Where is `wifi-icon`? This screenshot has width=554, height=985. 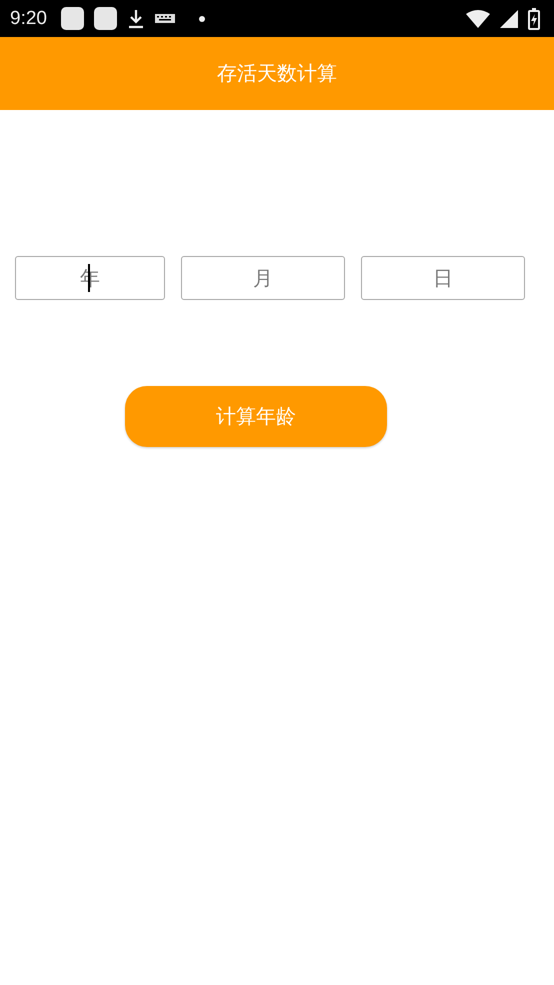 wifi-icon is located at coordinates (478, 19).